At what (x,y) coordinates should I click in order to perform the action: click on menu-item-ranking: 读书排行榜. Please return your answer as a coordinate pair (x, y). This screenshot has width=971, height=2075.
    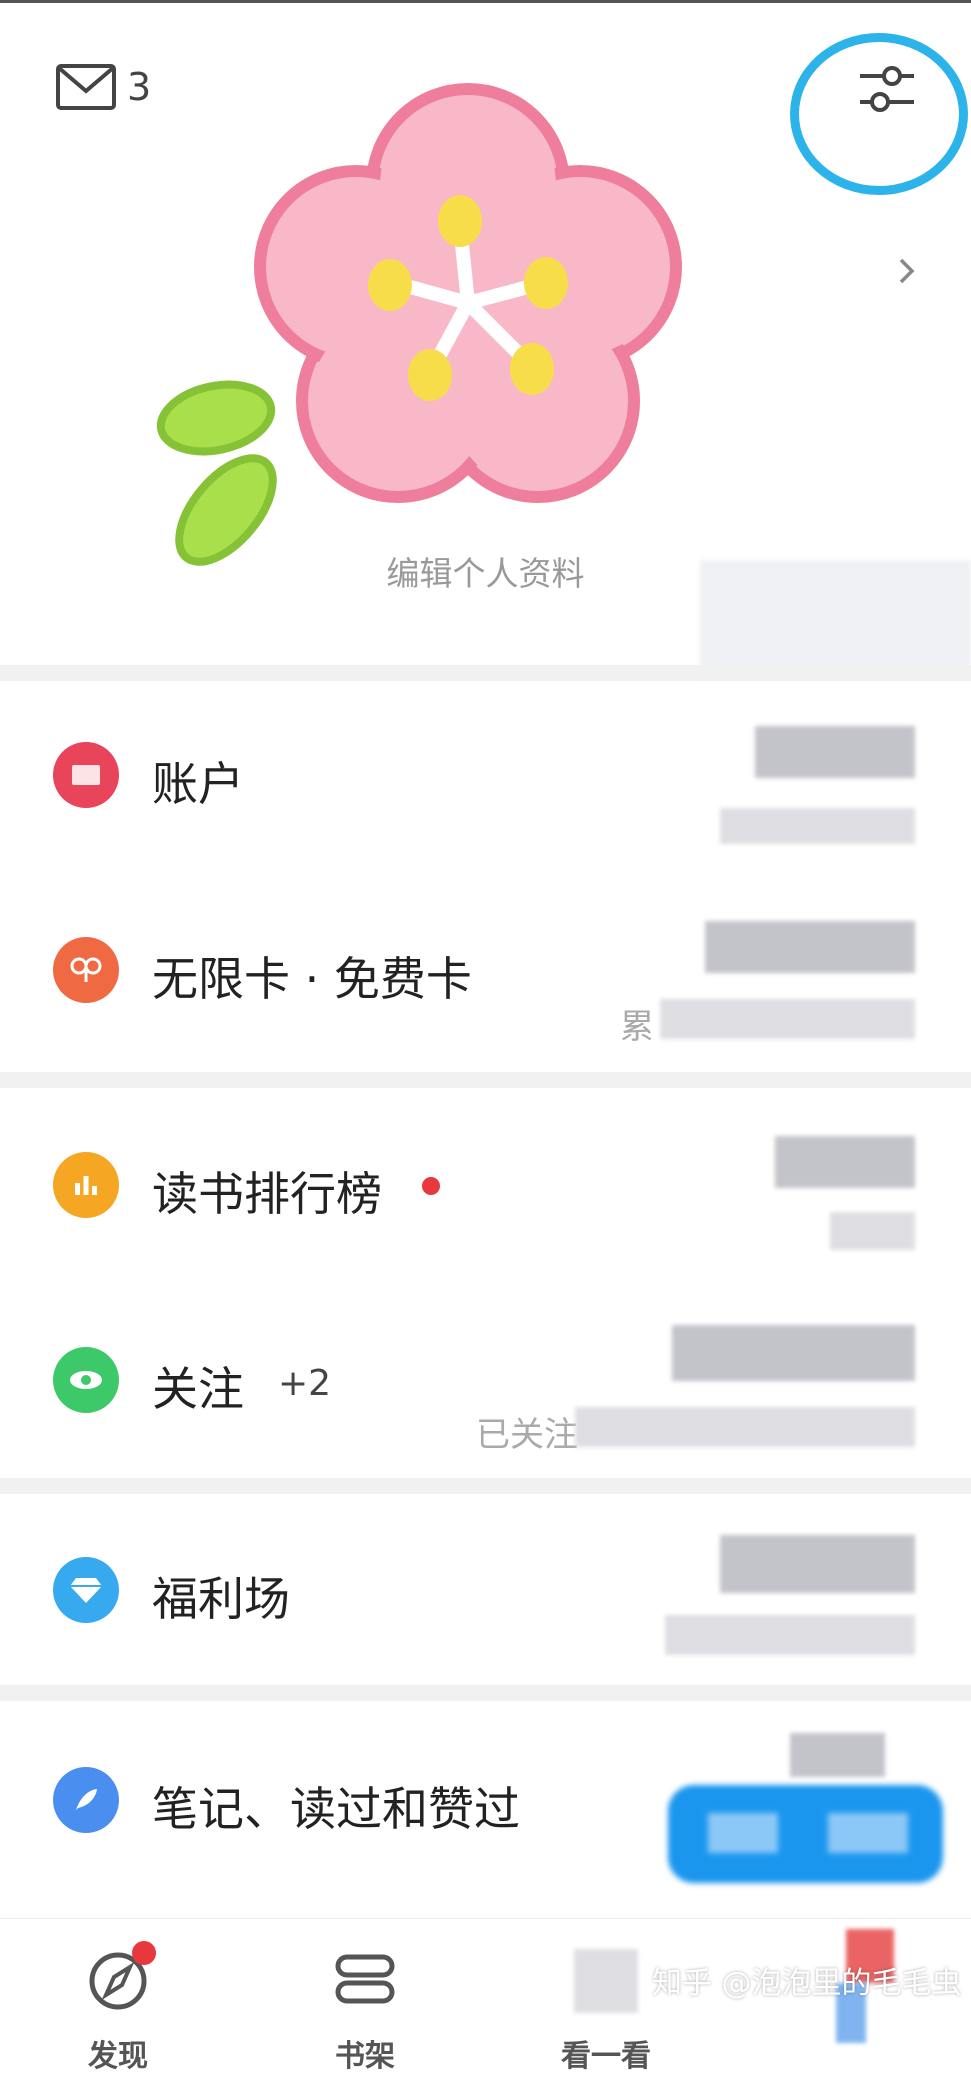
    Looking at the image, I should click on (485, 1185).